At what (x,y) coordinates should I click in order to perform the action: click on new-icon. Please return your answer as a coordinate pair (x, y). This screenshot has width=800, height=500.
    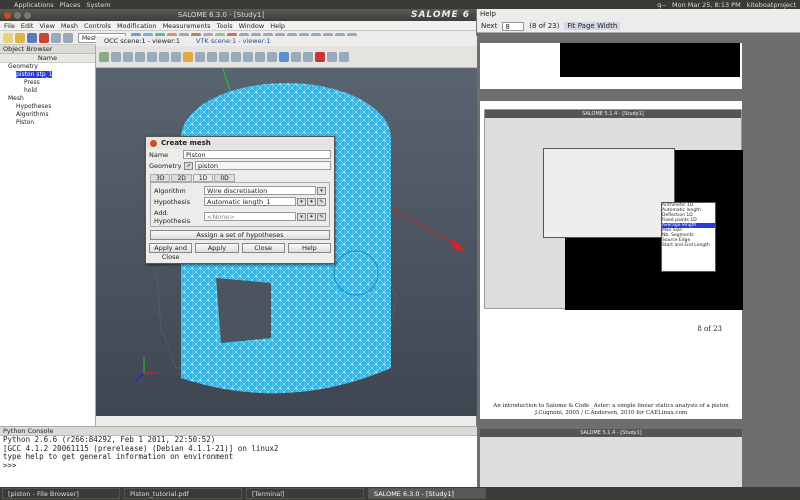
    Looking at the image, I should click on (8, 37).